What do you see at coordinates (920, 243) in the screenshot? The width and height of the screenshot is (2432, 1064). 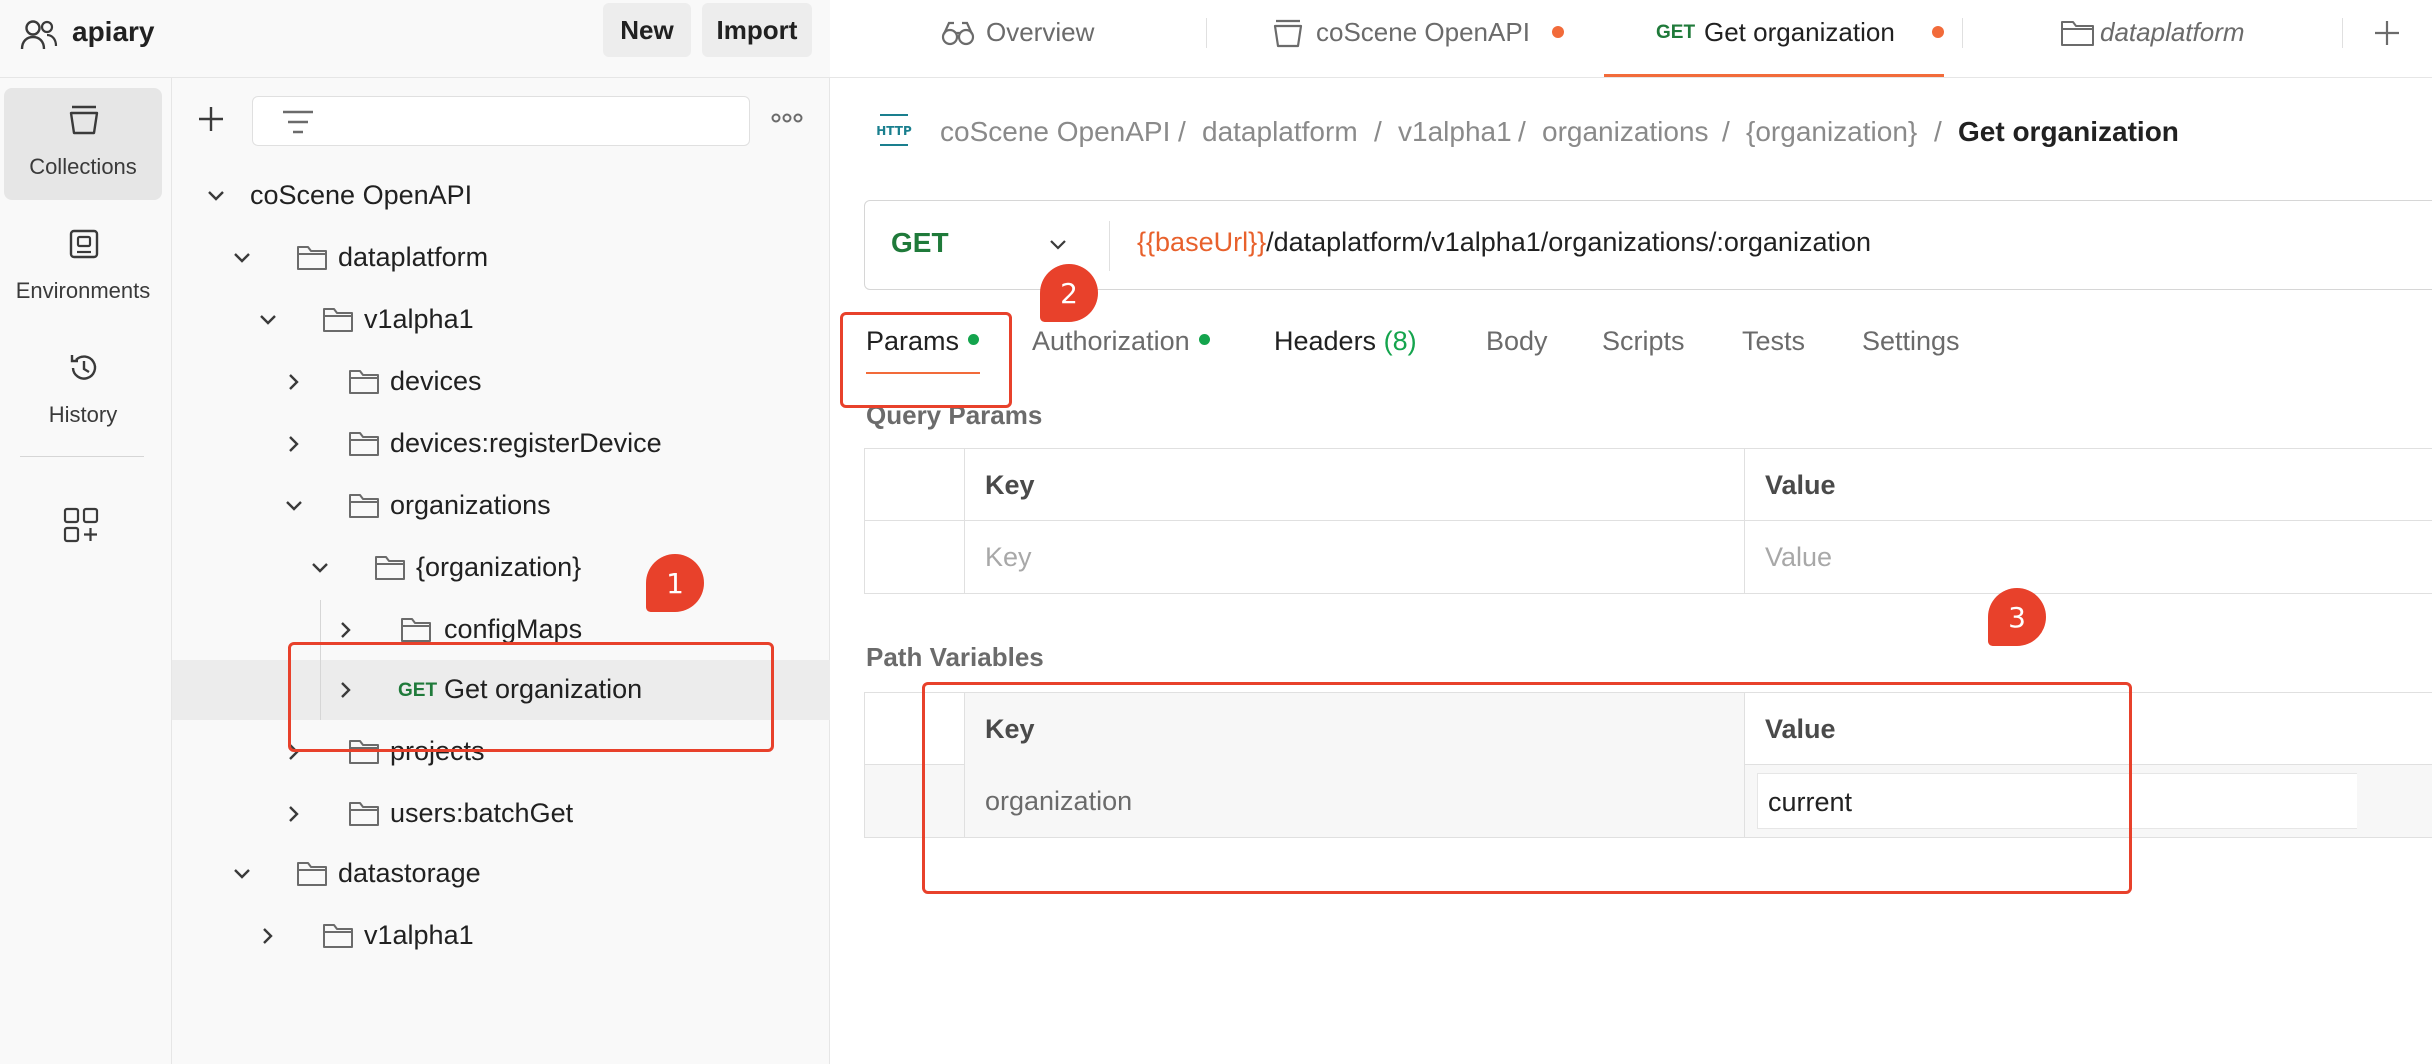 I see `method-select: GET` at bounding box center [920, 243].